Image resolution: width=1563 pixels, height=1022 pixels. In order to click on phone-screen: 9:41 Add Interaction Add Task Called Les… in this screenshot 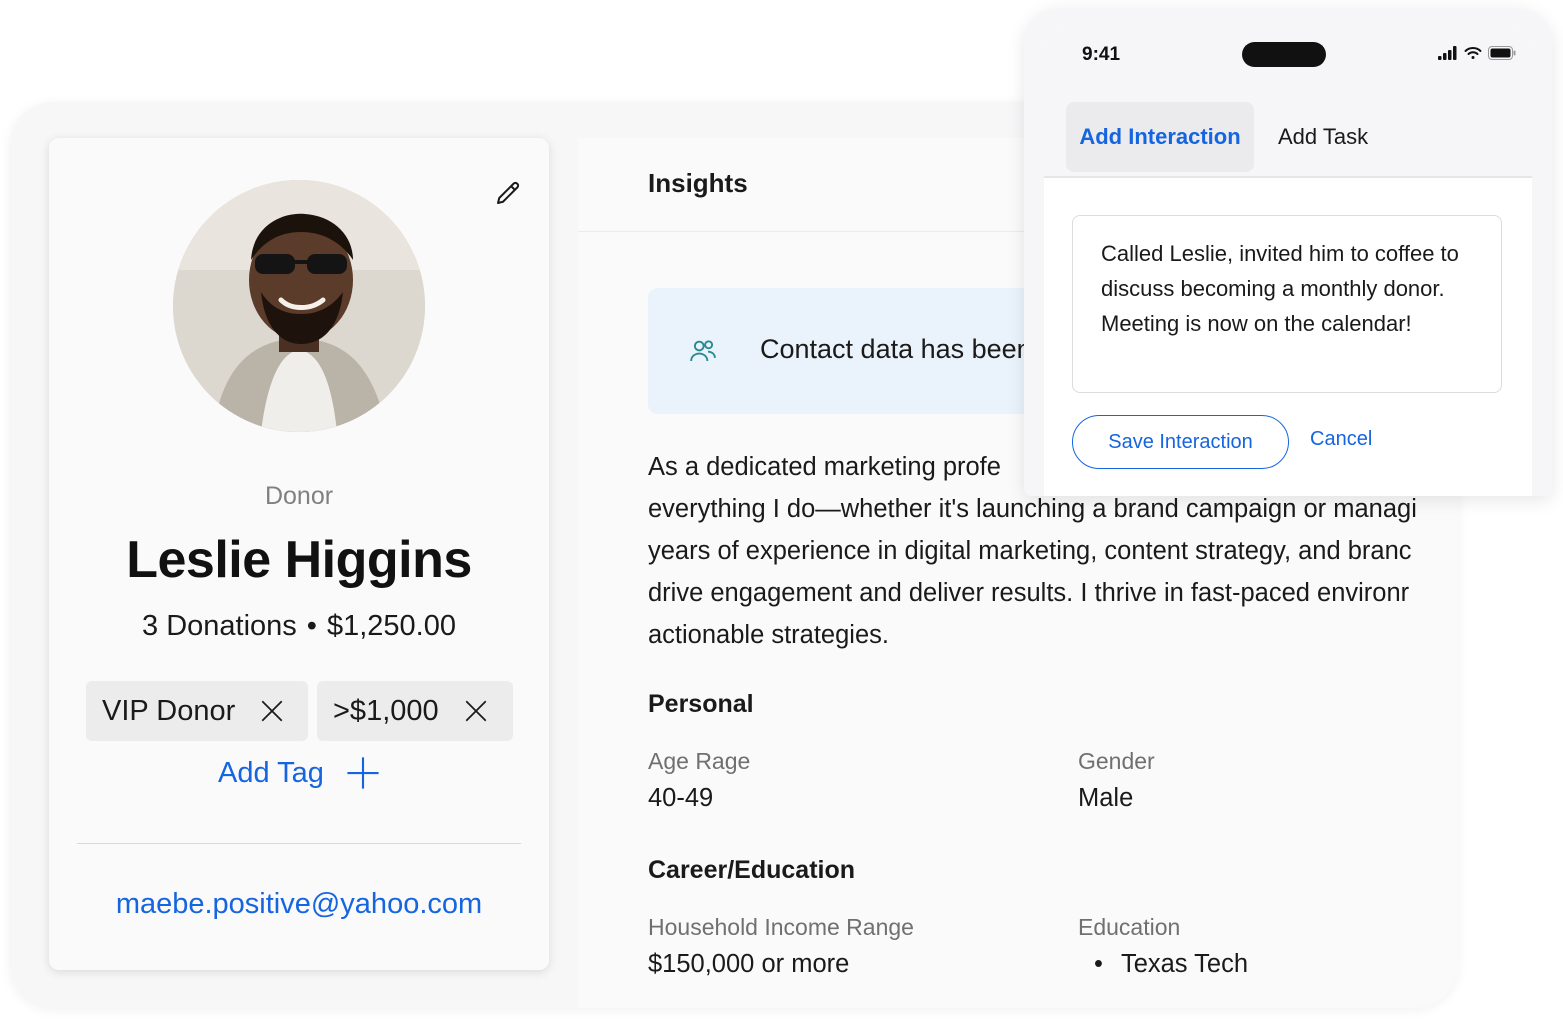, I will do `click(1288, 262)`.